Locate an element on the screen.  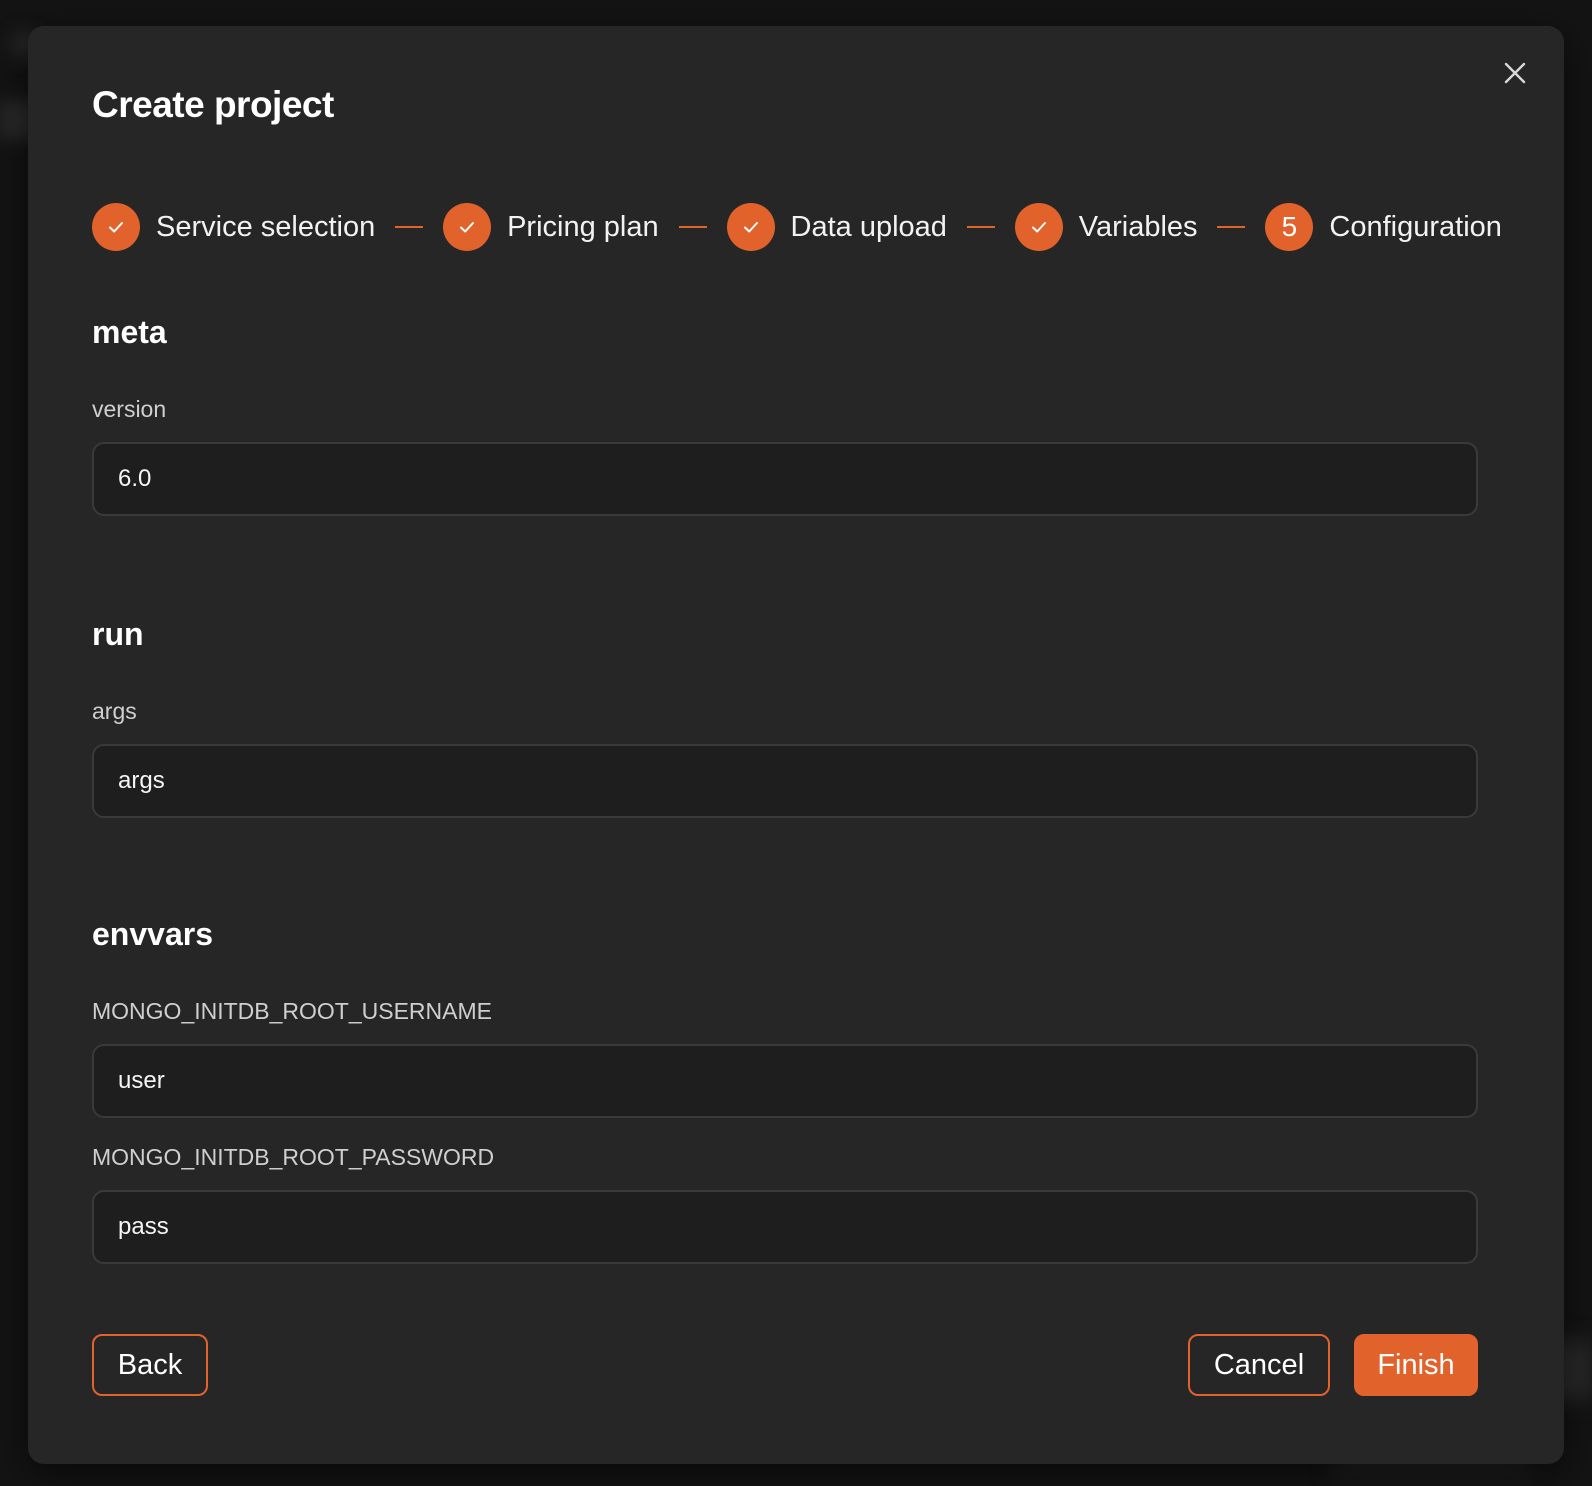
field-label-version: version is located at coordinates (129, 409).